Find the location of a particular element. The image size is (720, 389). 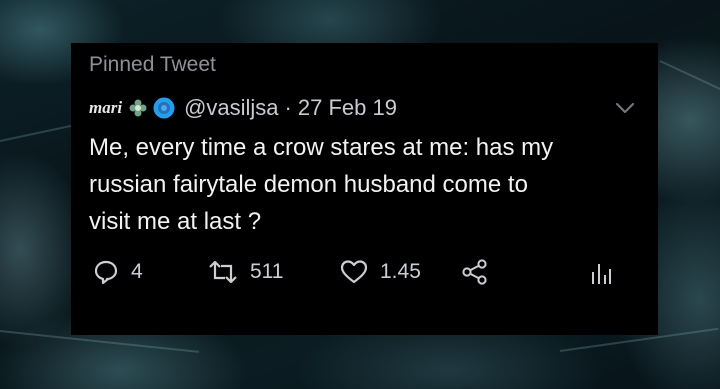

like-button: 1.45 is located at coordinates (380, 272).